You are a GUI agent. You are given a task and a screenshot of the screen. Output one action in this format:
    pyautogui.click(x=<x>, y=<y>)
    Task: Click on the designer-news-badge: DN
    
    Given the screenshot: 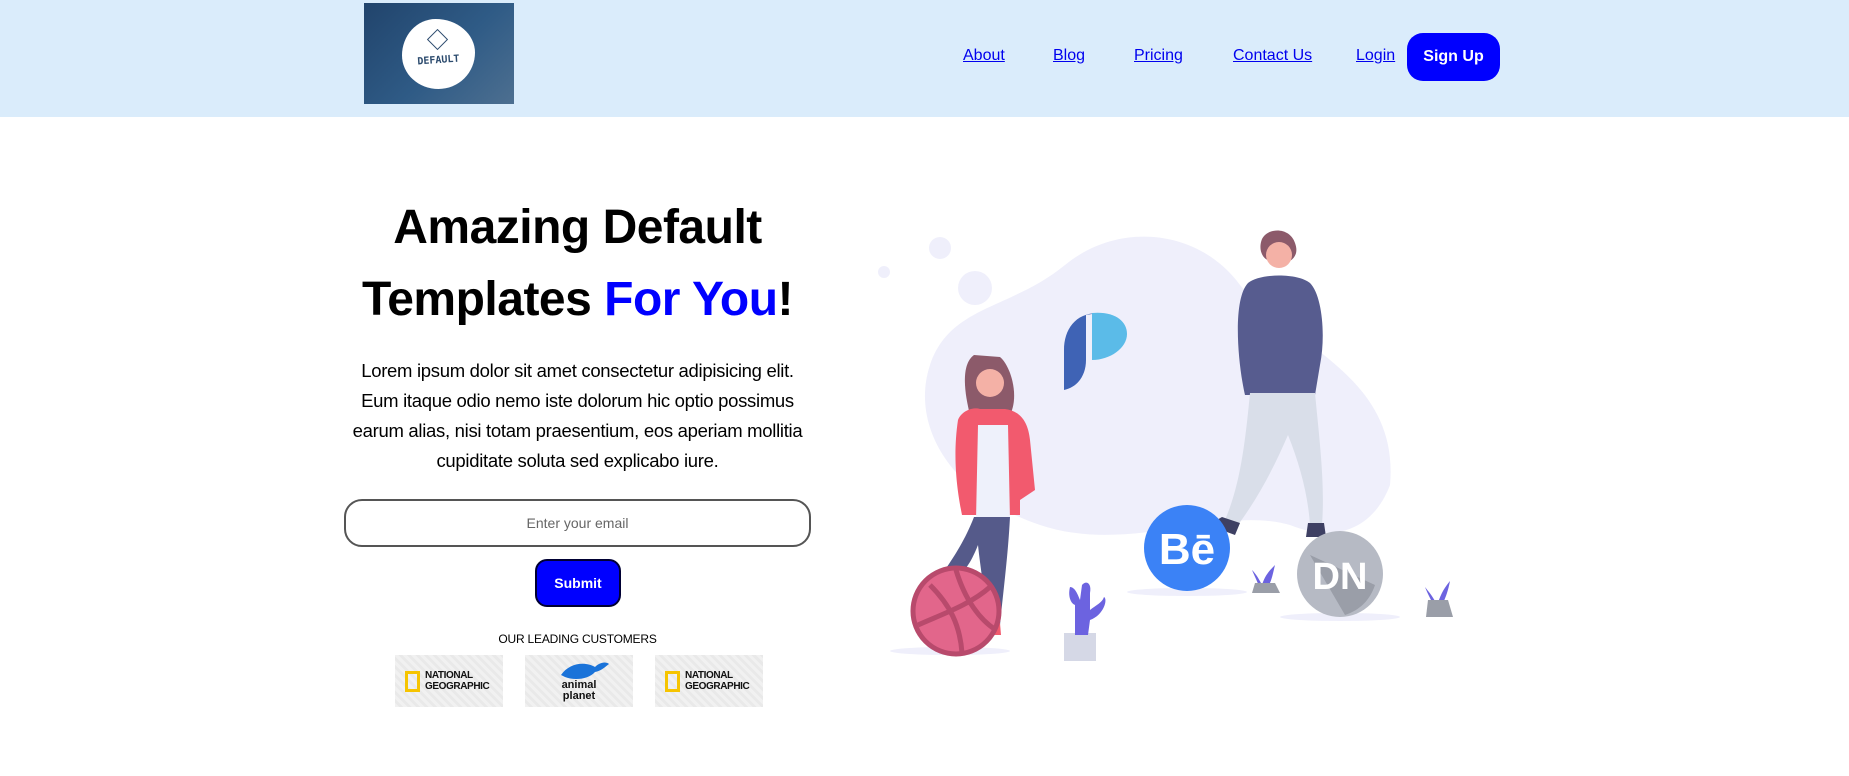 What is the action you would take?
    pyautogui.click(x=1340, y=574)
    